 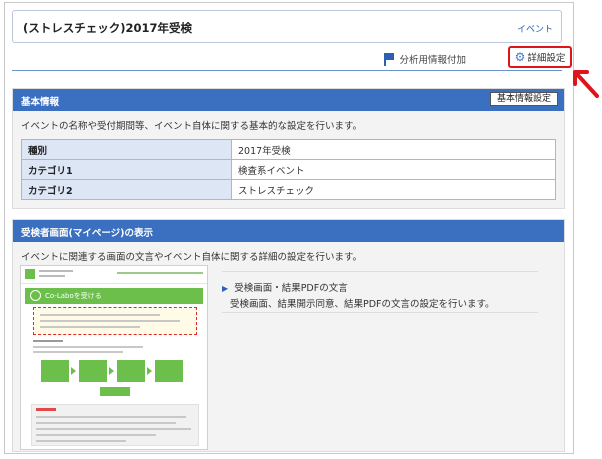 I want to click on basic-info-description: イベントの名称や受付期間等、イベント自体に関する基本的な設定を行います。, so click(x=192, y=126).